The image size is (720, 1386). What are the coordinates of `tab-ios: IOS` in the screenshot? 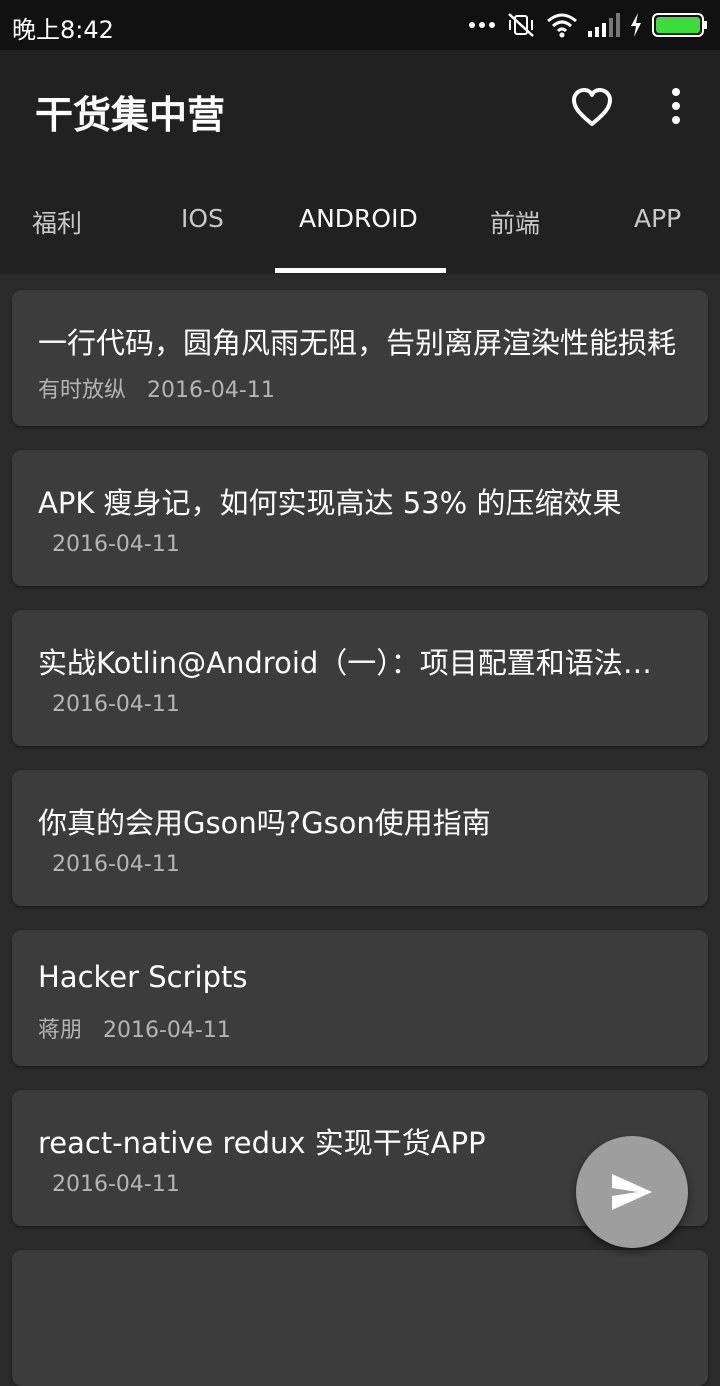 It's located at (202, 218).